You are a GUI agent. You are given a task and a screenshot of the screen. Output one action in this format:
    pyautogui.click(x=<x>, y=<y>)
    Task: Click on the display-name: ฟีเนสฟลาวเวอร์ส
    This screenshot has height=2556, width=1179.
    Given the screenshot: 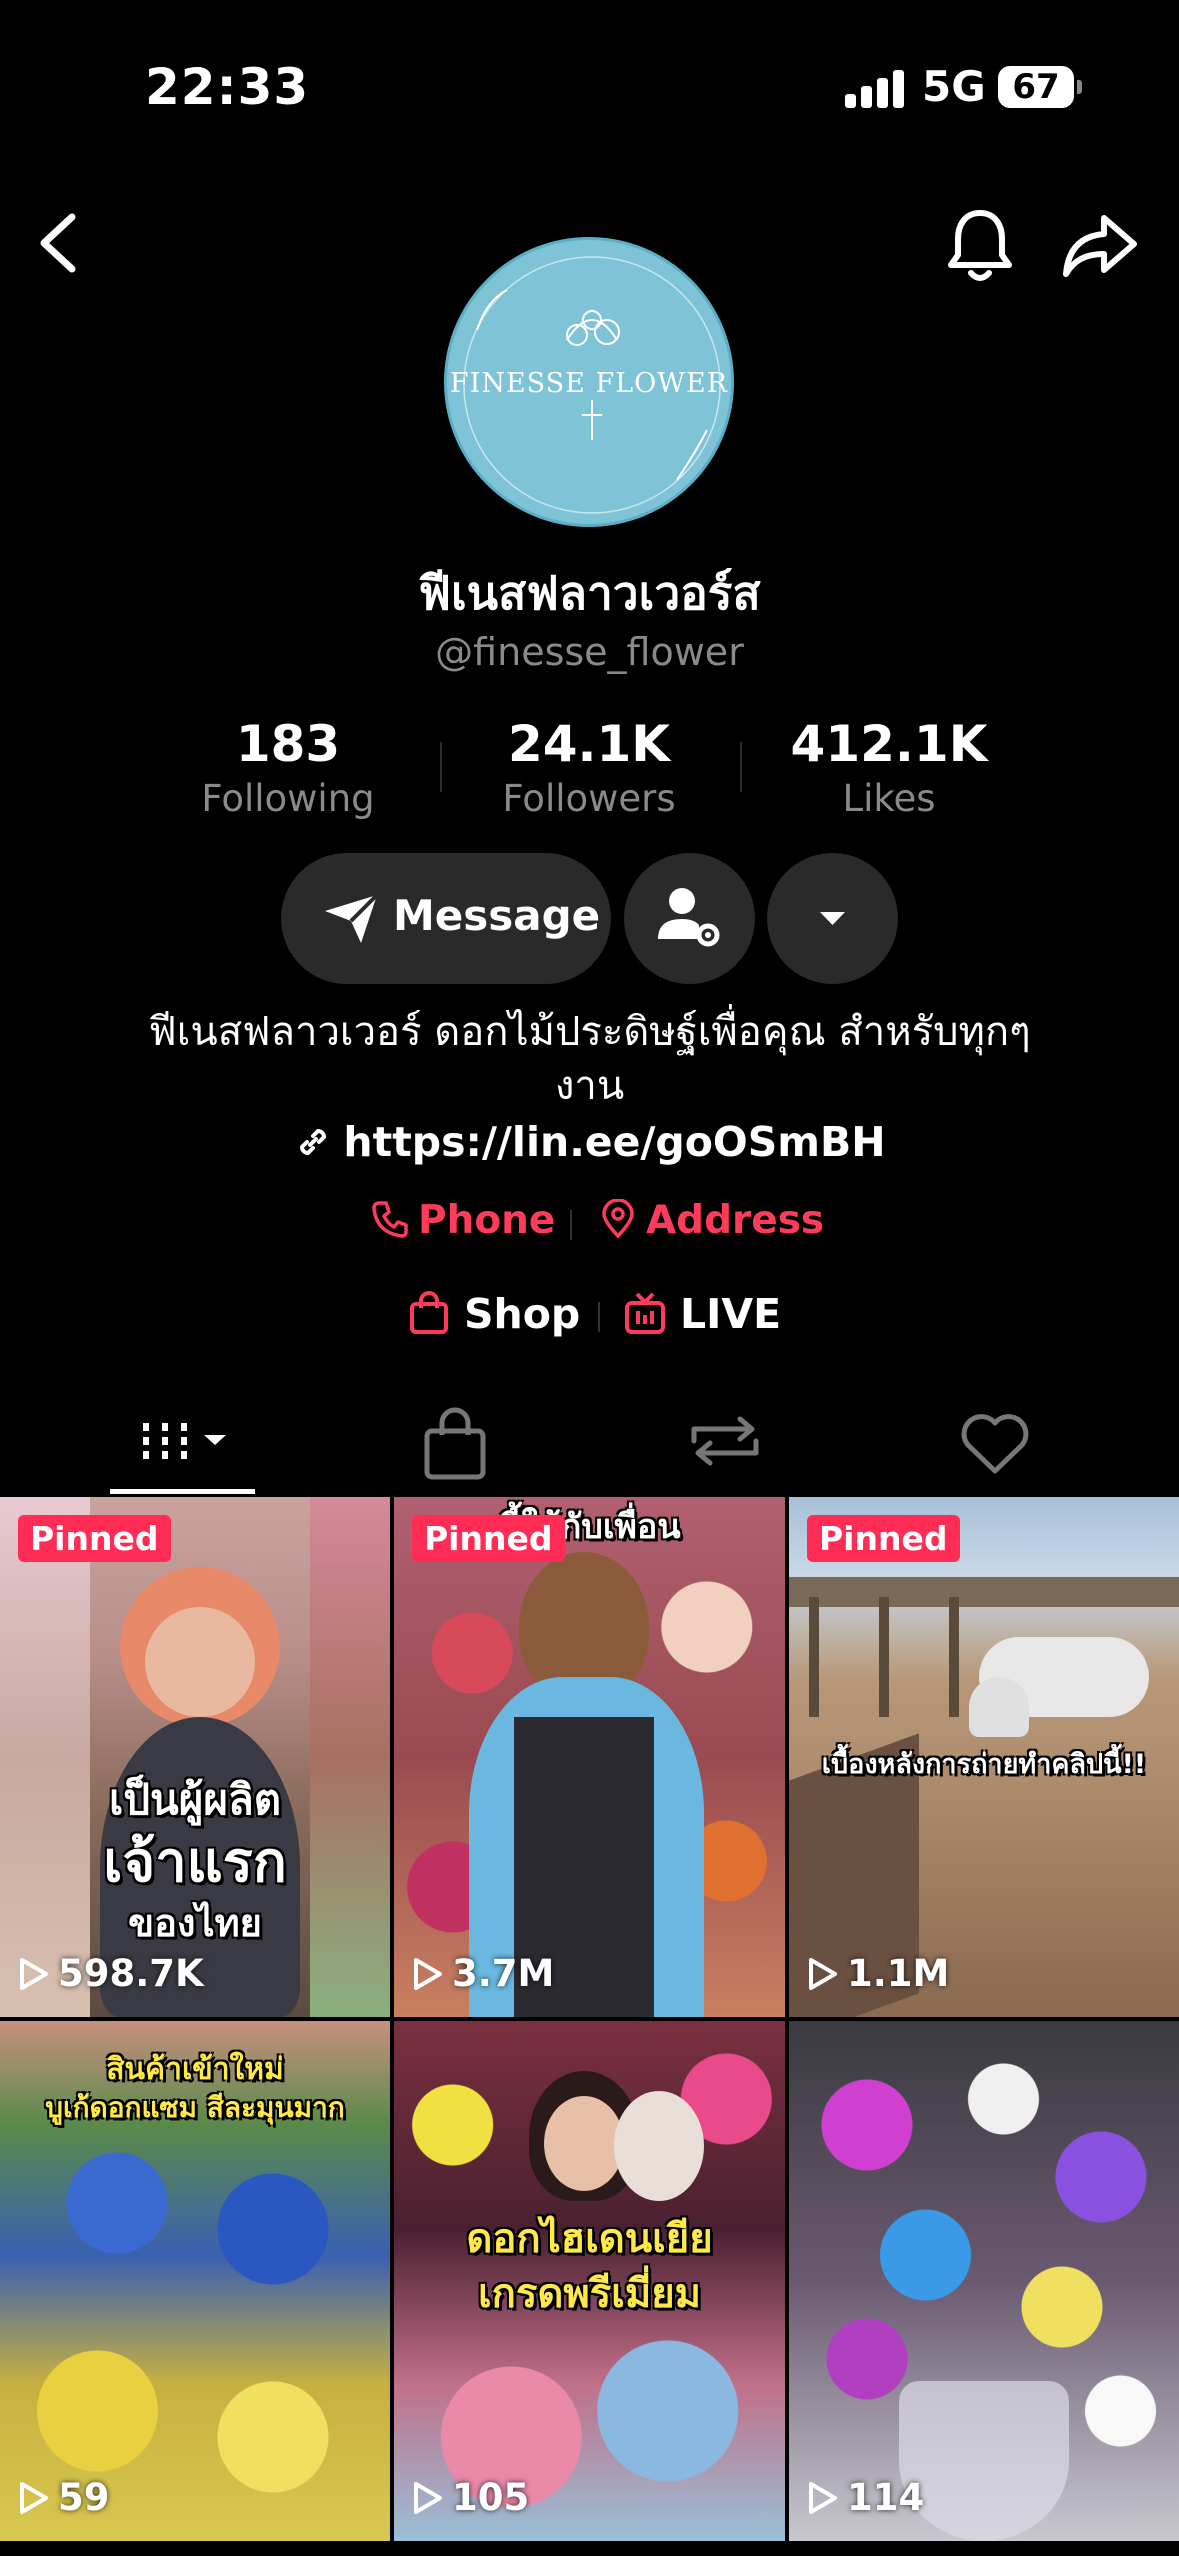 What is the action you would take?
    pyautogui.click(x=589, y=593)
    